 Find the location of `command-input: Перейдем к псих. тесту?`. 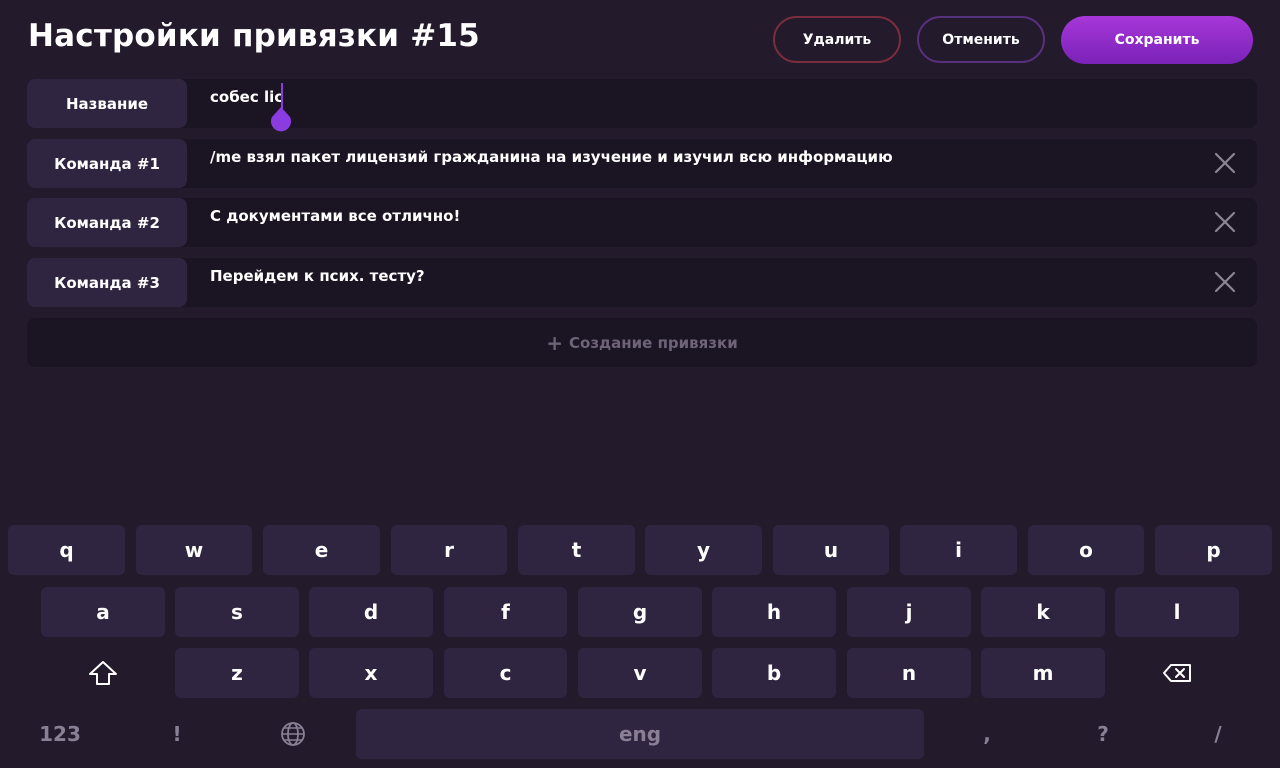

command-input: Перейдем к псих. тесту? is located at coordinates (317, 276).